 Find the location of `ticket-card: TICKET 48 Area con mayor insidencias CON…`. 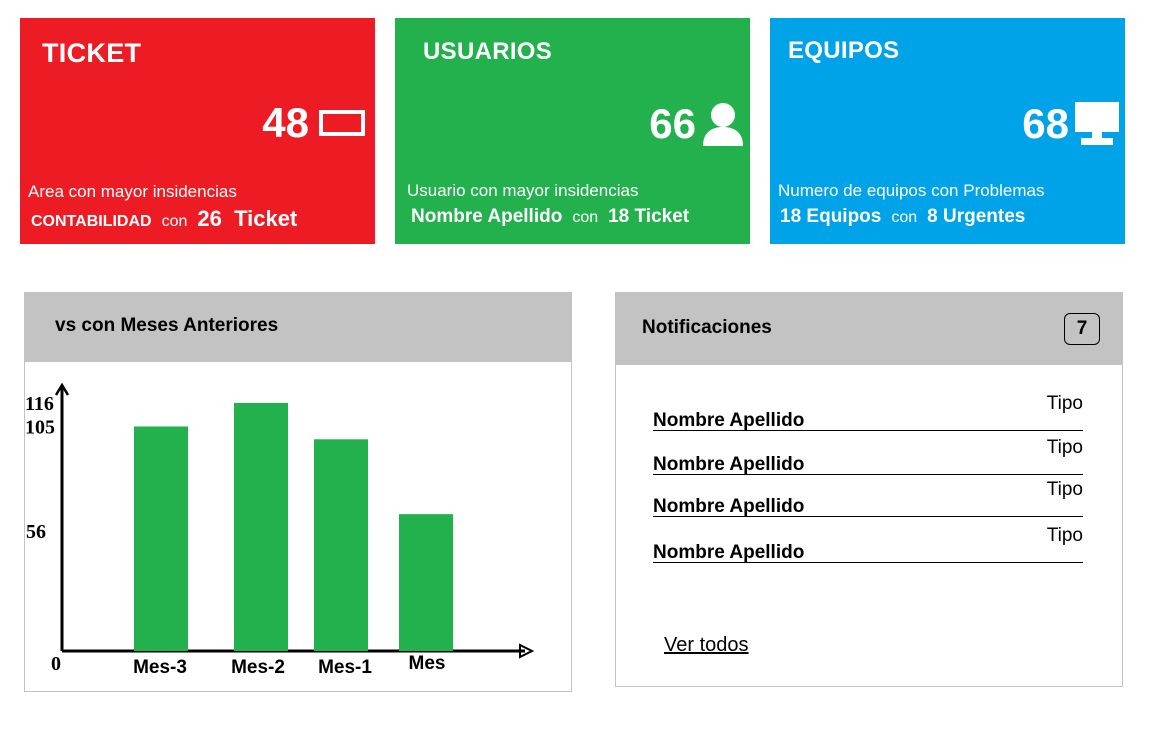

ticket-card: TICKET 48 Area con mayor insidencias CON… is located at coordinates (197, 131).